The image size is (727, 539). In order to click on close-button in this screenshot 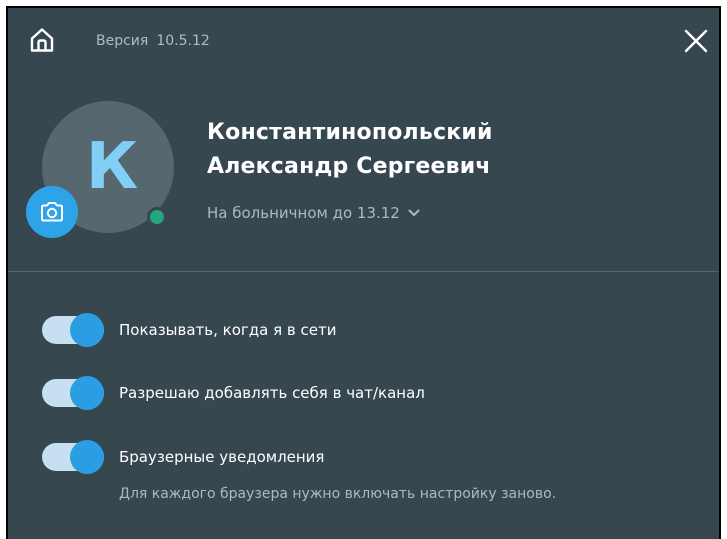, I will do `click(696, 41)`.